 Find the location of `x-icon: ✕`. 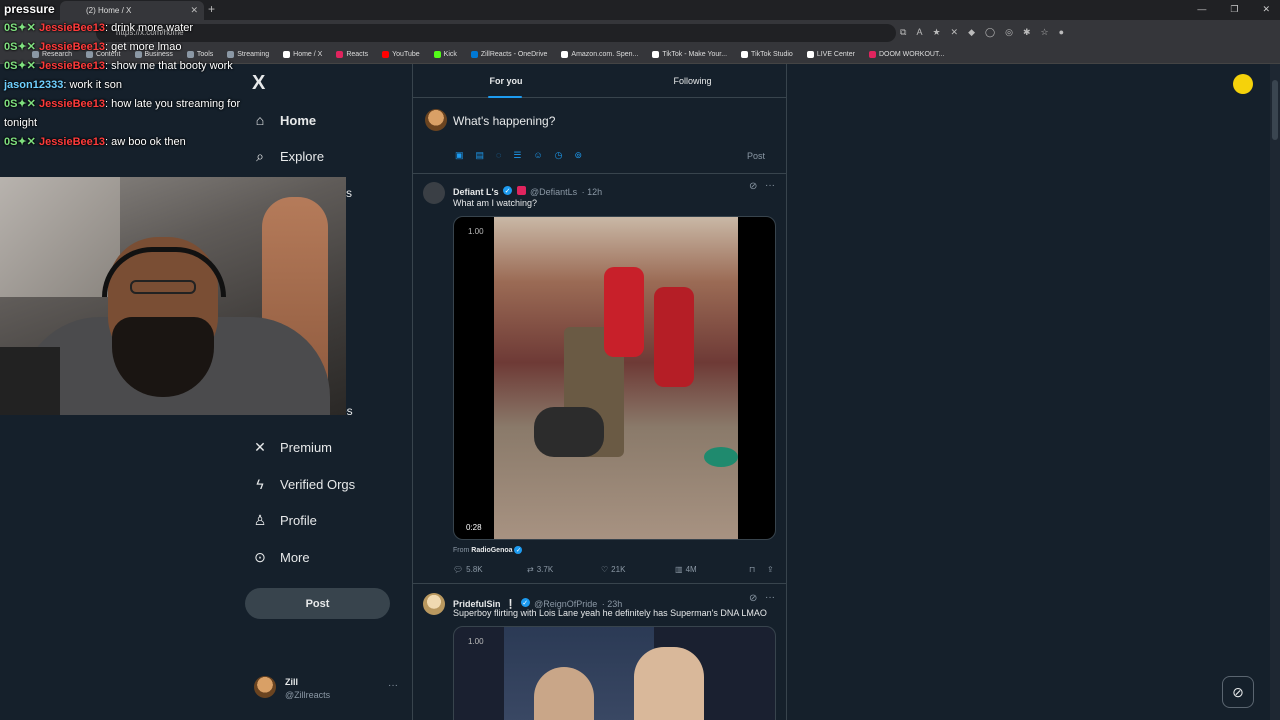

x-icon: ✕ is located at coordinates (260, 446).